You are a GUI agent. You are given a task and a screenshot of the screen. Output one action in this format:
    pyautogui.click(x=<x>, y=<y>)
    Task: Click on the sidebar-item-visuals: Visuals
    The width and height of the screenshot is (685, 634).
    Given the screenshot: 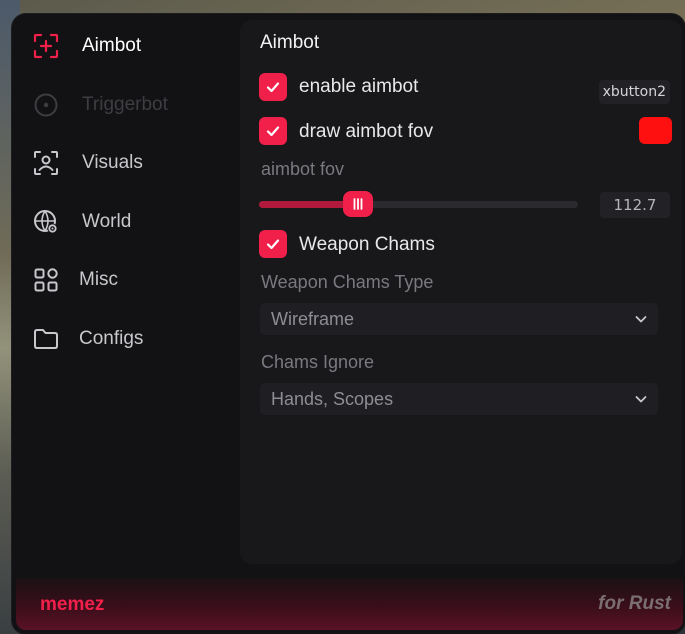 What is the action you would take?
    pyautogui.click(x=124, y=163)
    